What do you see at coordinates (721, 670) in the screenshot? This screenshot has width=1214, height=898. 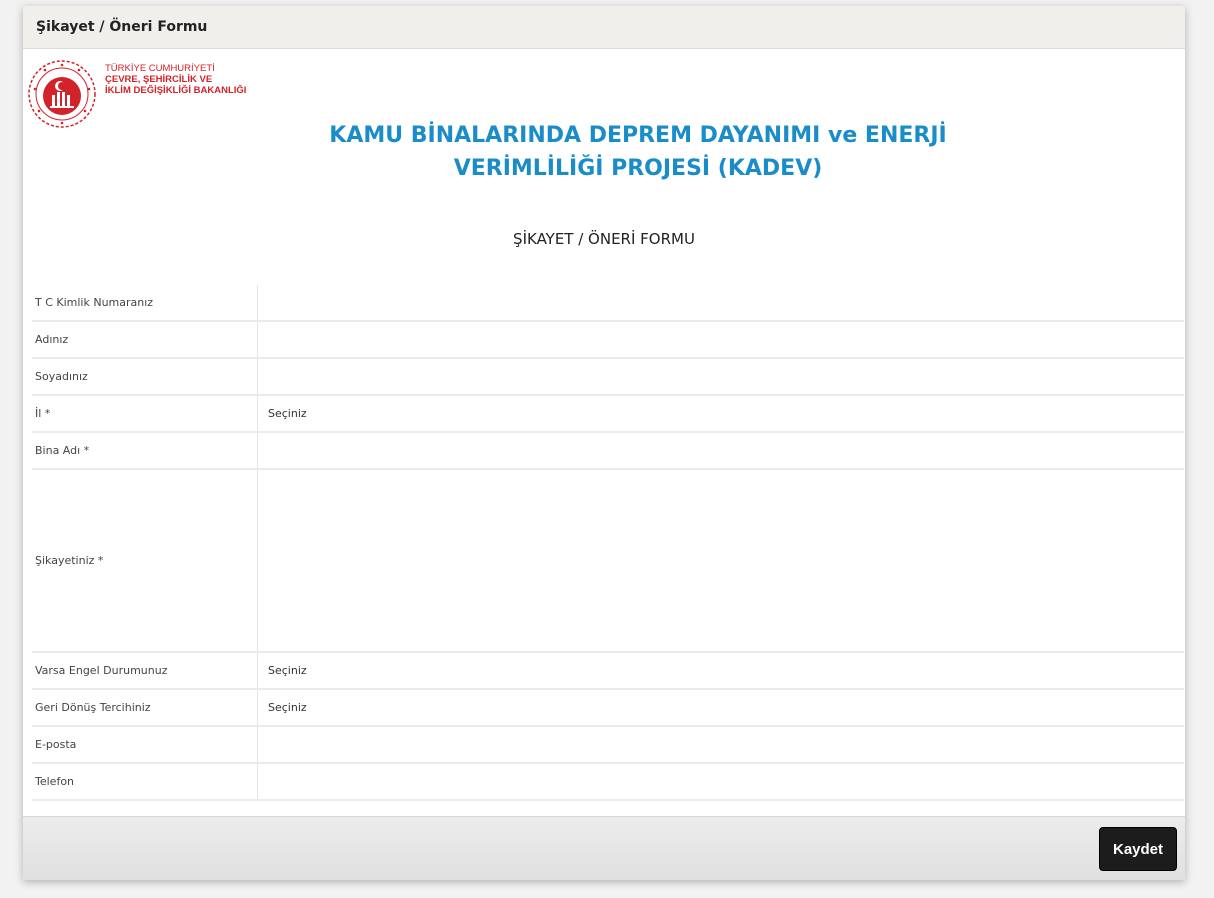 I see `engel-durumu-select: Seçiniz` at bounding box center [721, 670].